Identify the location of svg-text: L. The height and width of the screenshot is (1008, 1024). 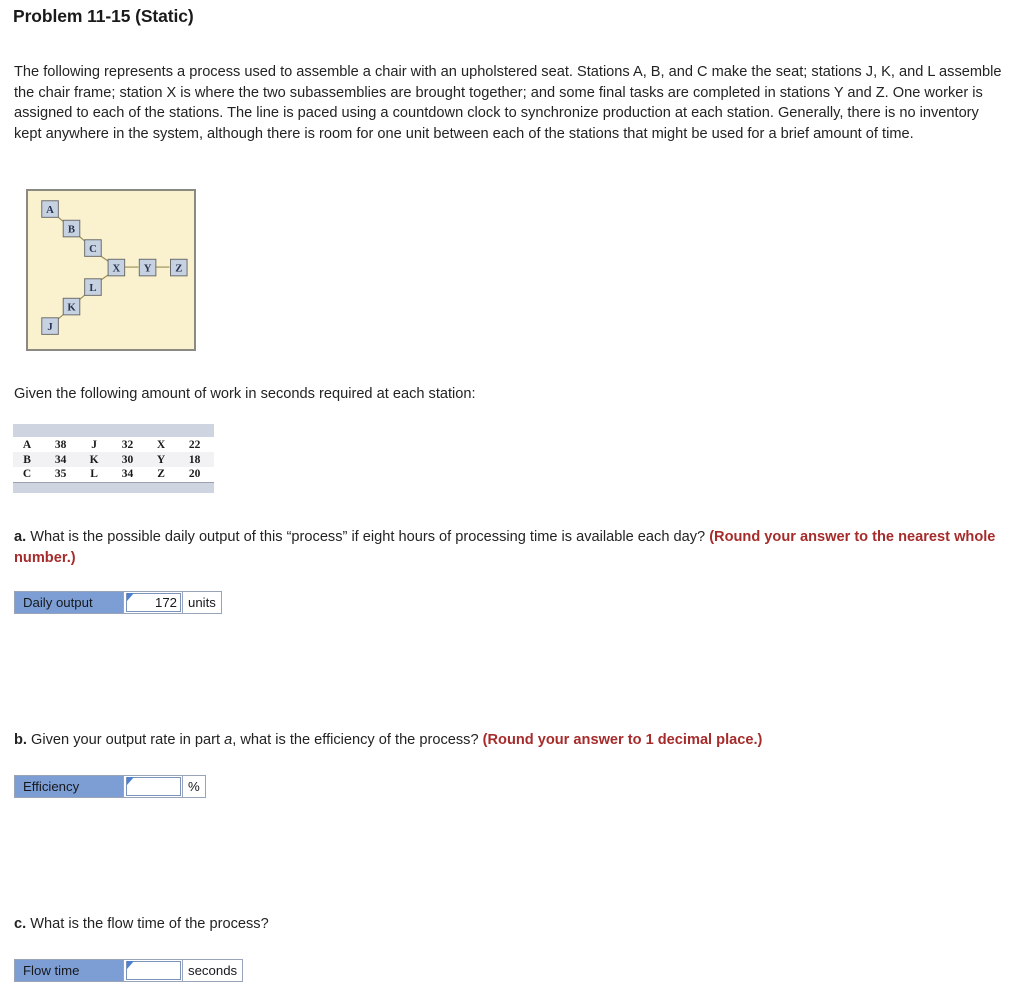
(92, 288).